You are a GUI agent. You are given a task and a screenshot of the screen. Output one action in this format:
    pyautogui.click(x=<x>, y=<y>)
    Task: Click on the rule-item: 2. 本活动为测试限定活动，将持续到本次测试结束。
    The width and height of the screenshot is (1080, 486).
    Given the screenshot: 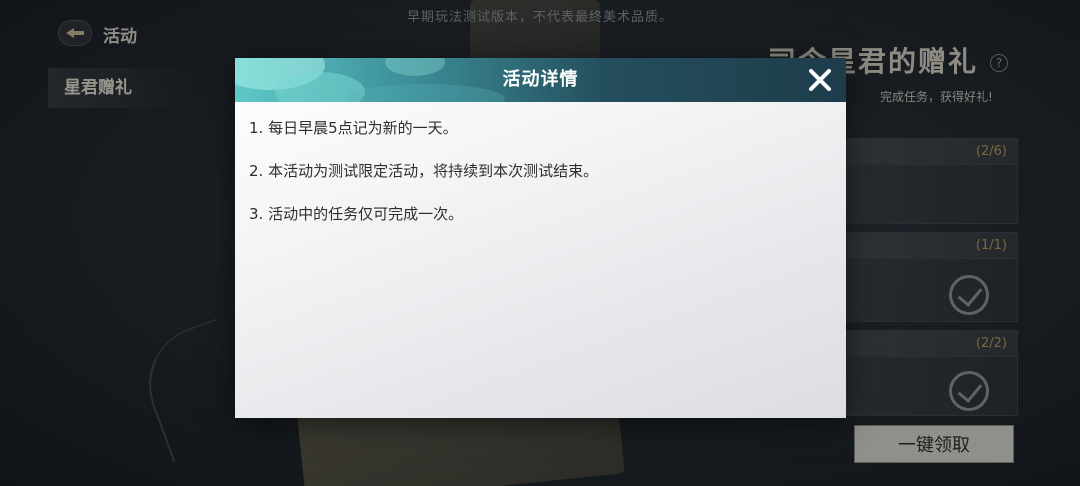 What is the action you would take?
    pyautogui.click(x=424, y=171)
    